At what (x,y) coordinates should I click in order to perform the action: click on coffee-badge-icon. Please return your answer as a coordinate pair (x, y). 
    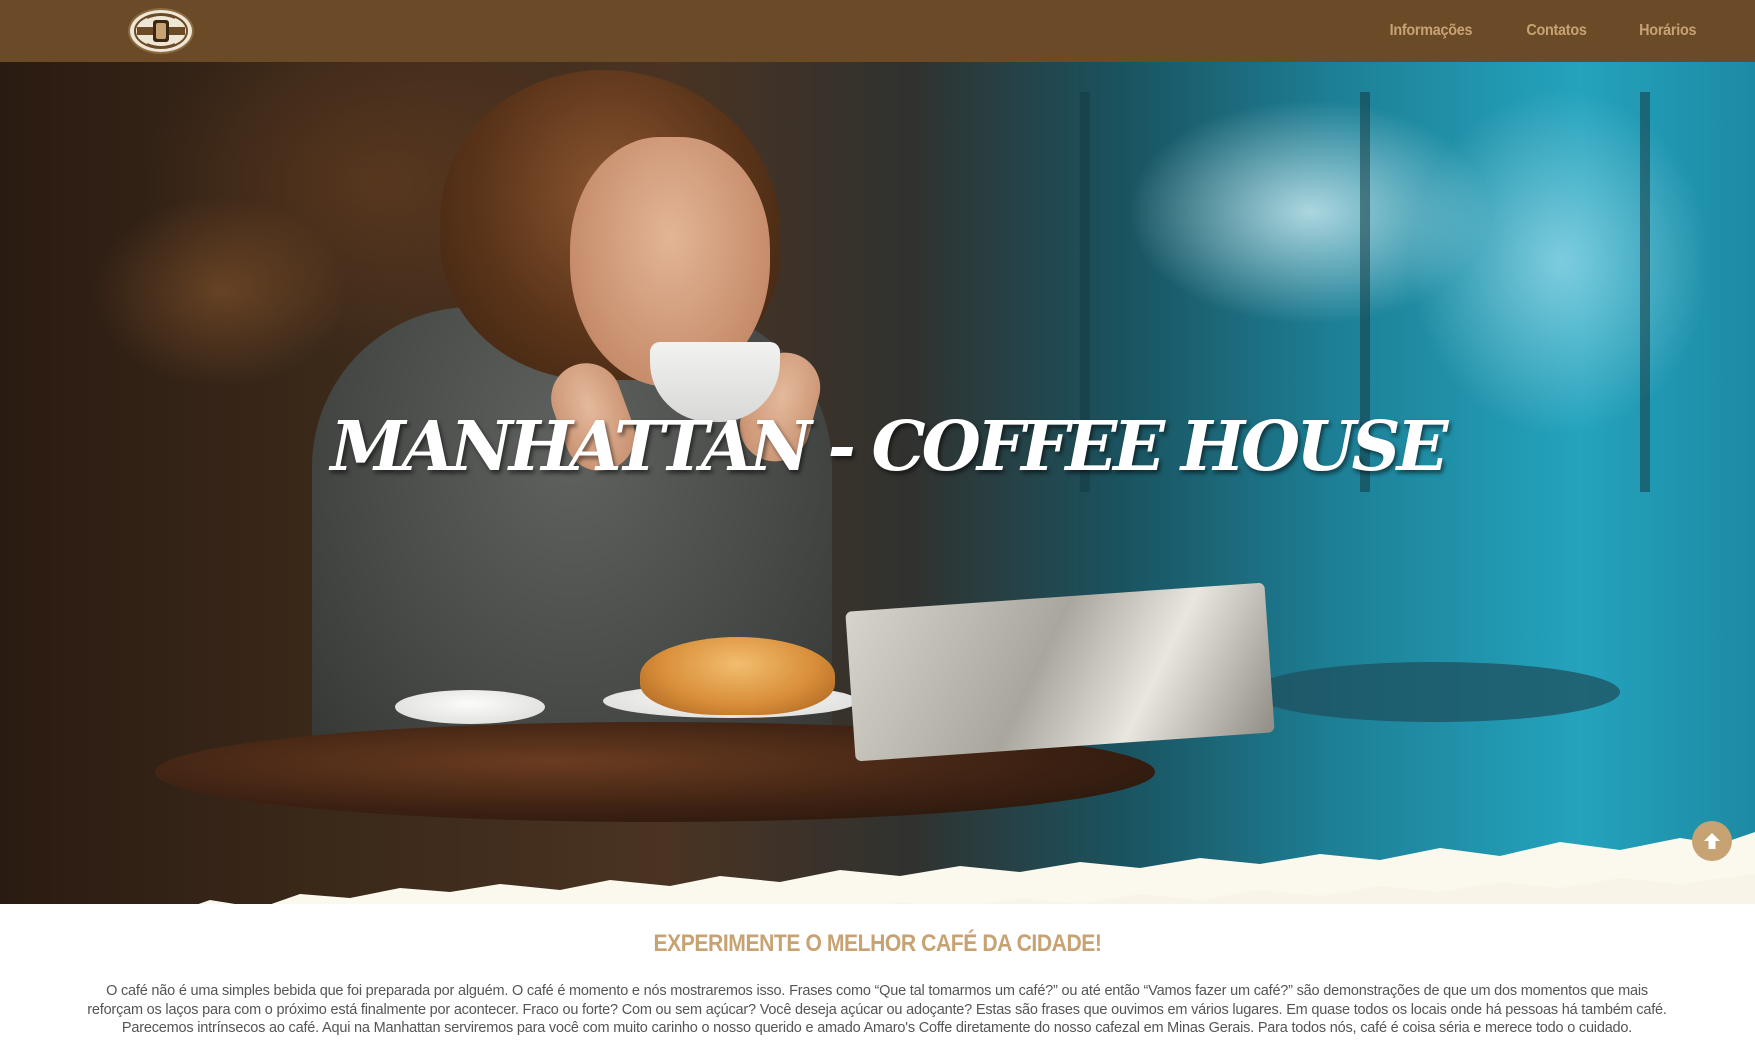
    Looking at the image, I should click on (161, 31).